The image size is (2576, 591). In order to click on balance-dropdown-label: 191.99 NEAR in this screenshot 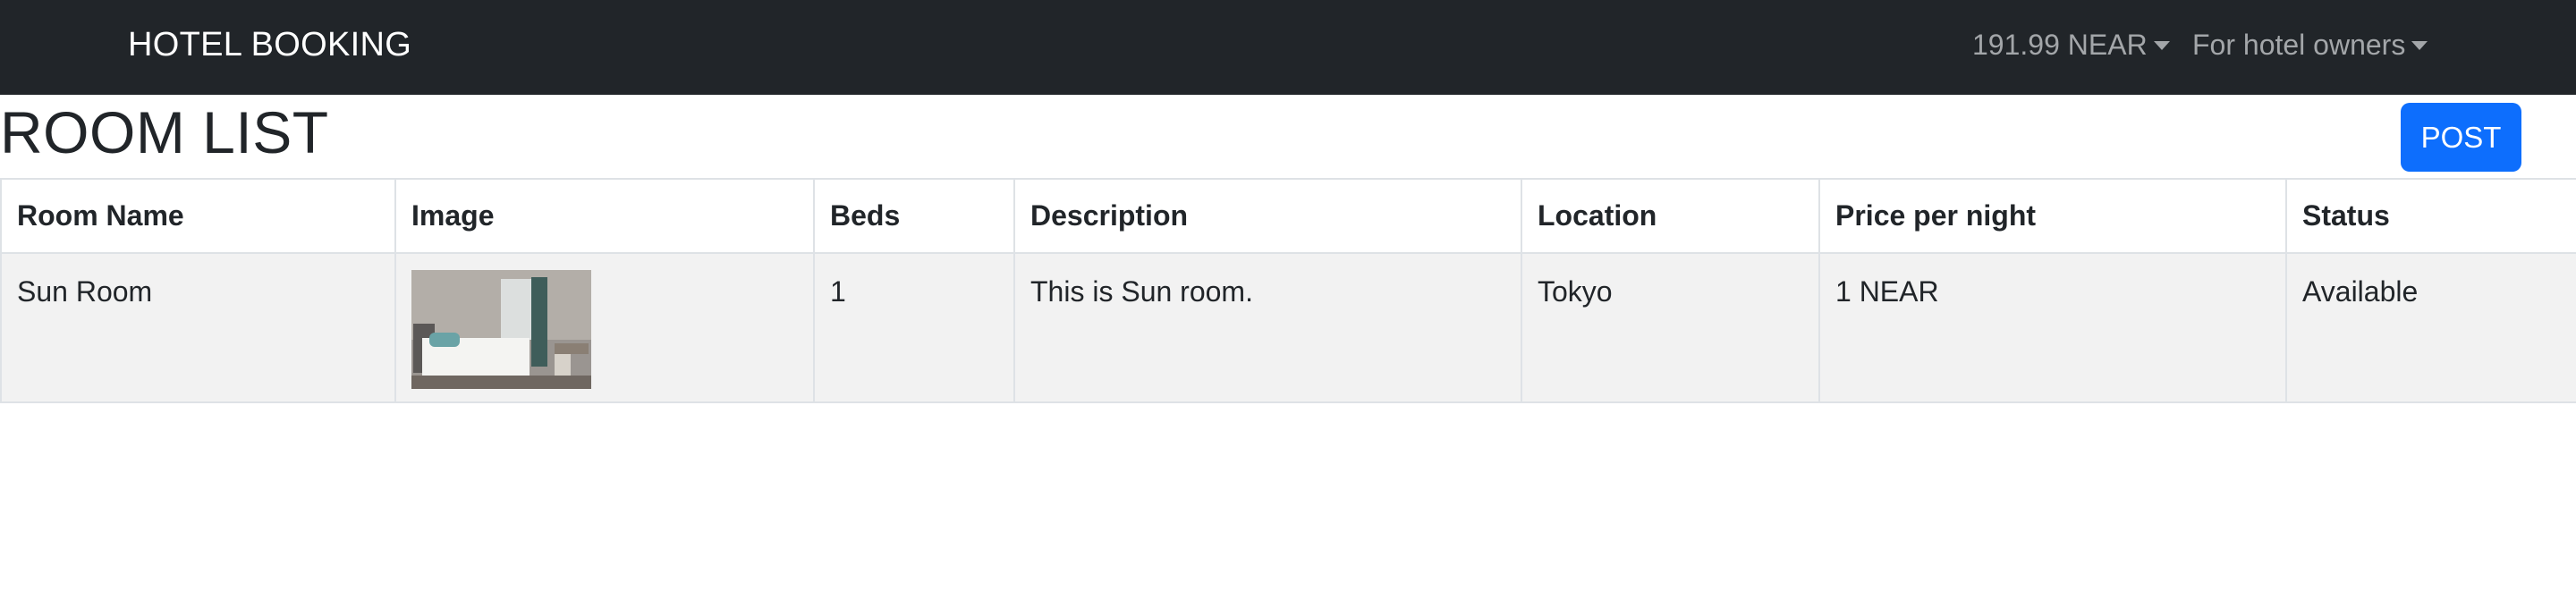, I will do `click(2060, 45)`.